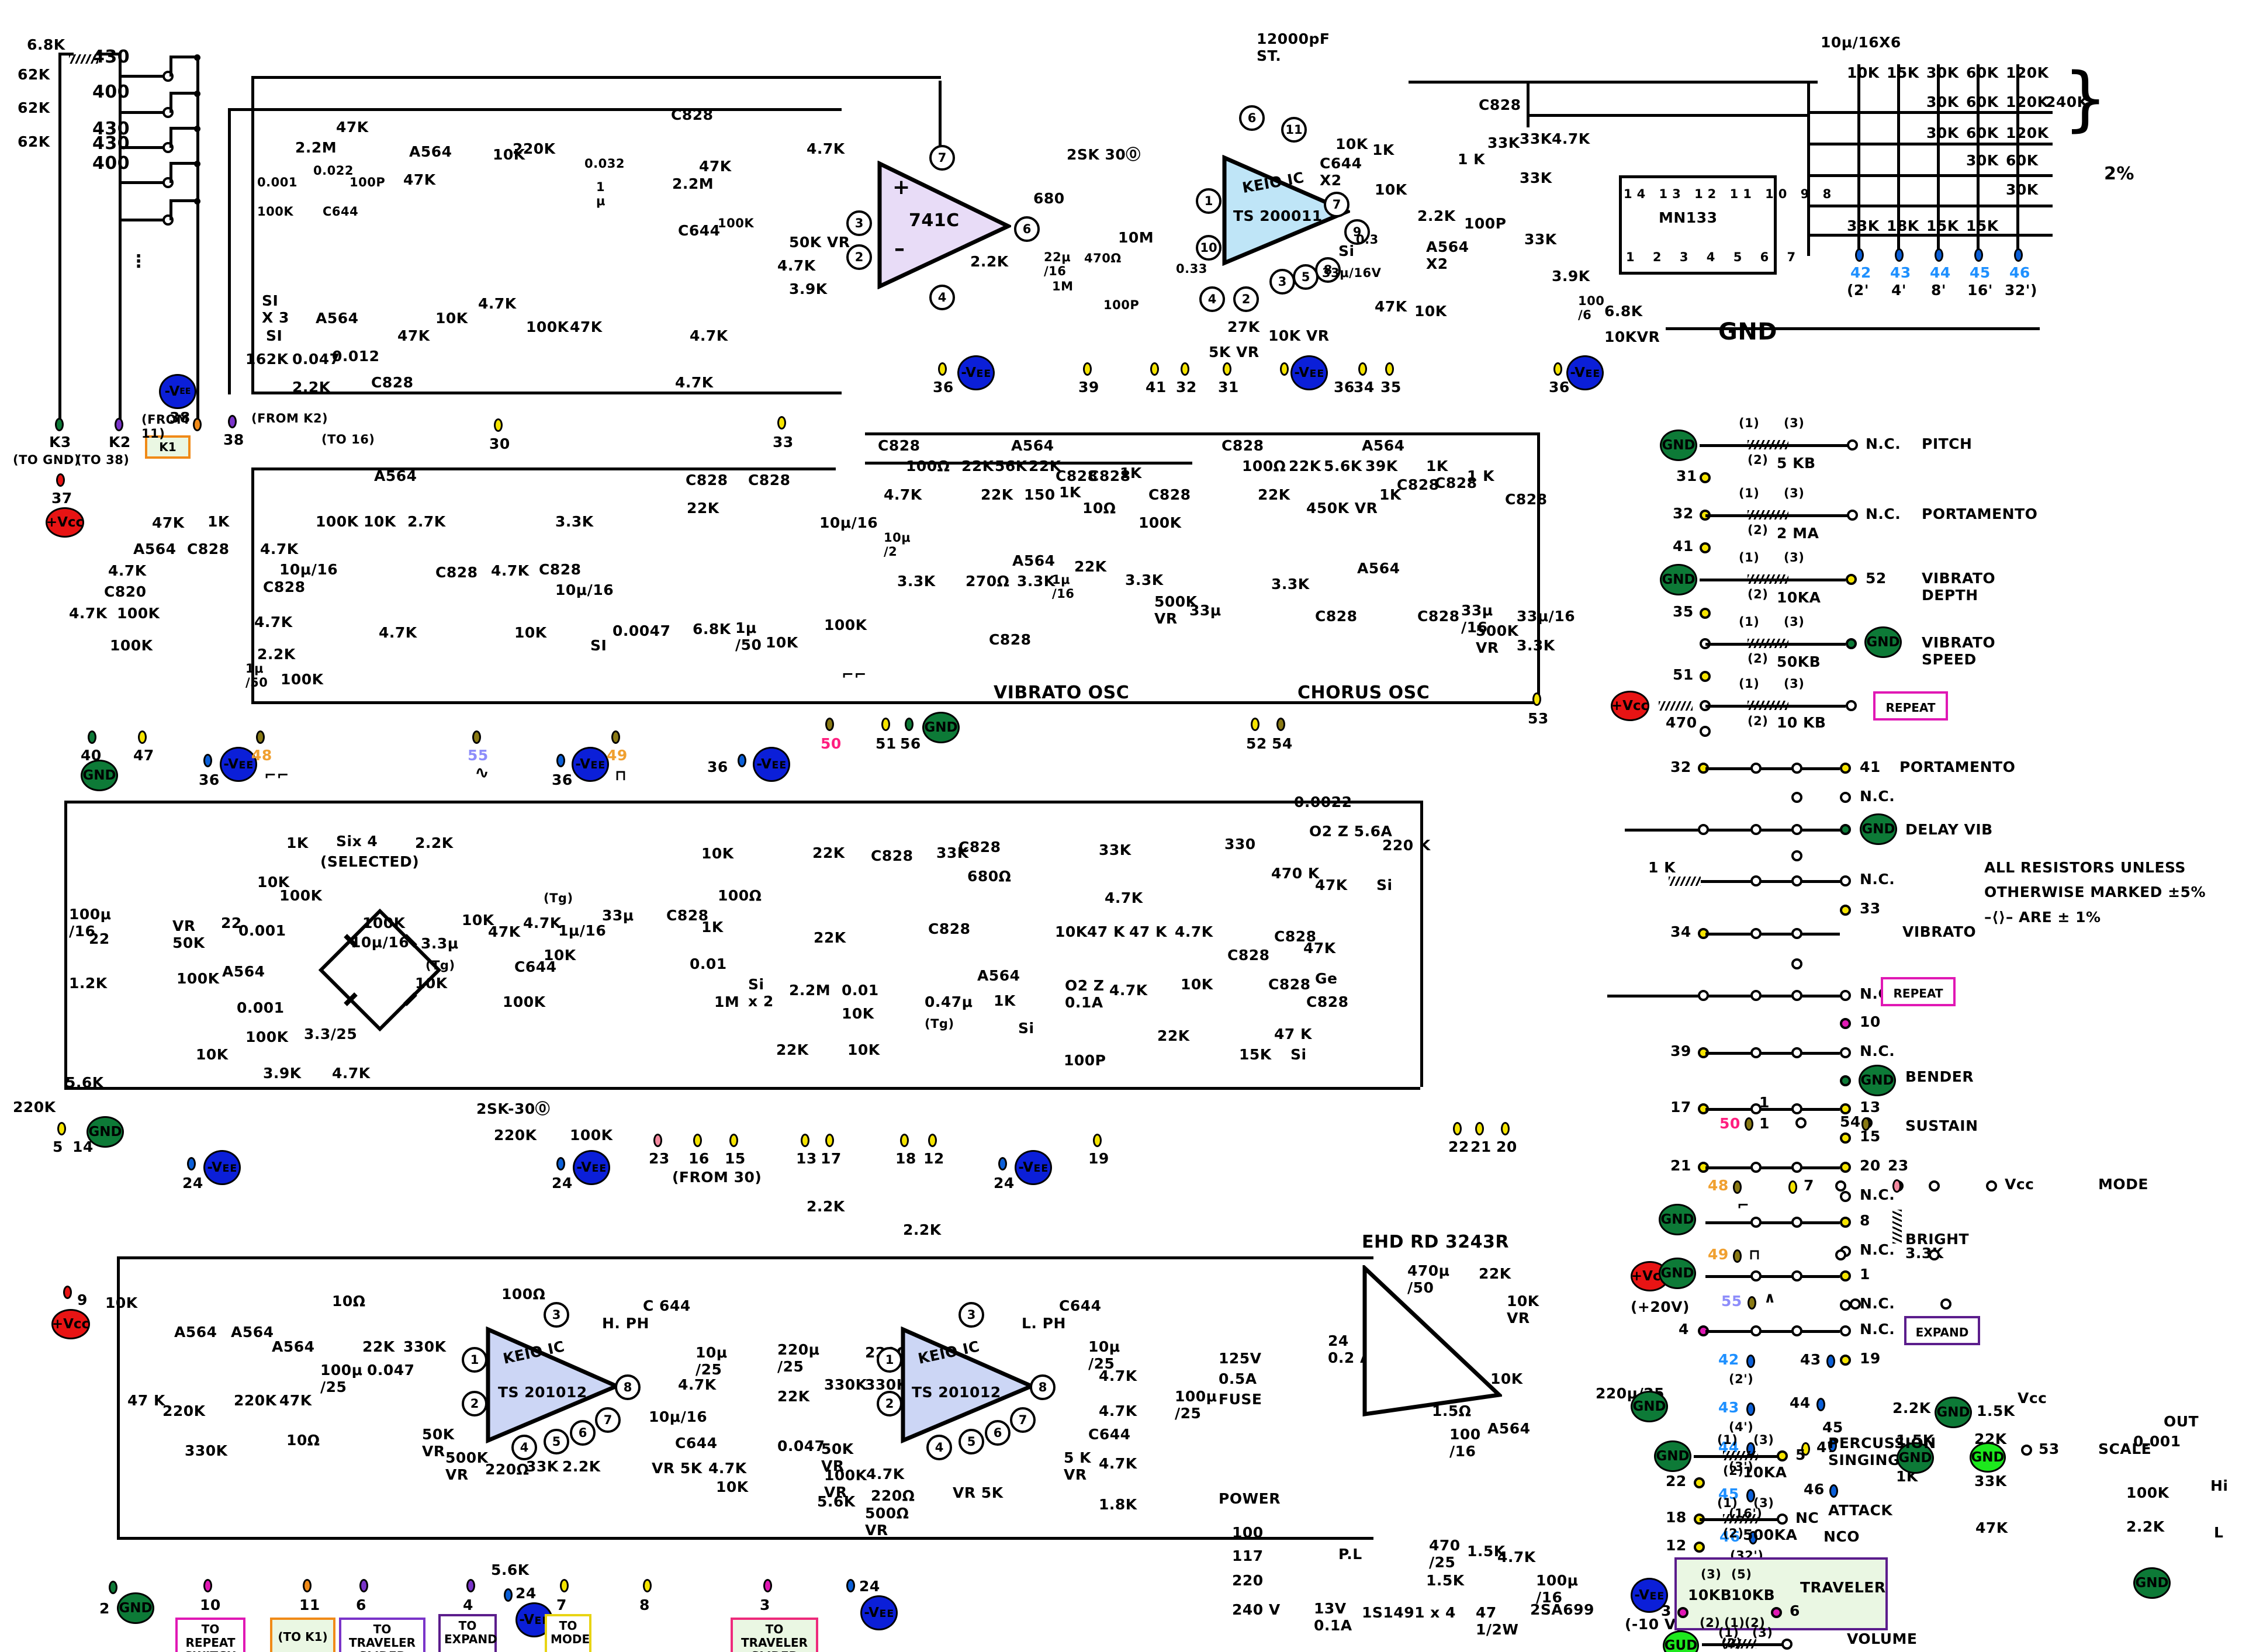  What do you see at coordinates (836, 1501) in the screenshot?
I see `v-56k-c: 5.6K` at bounding box center [836, 1501].